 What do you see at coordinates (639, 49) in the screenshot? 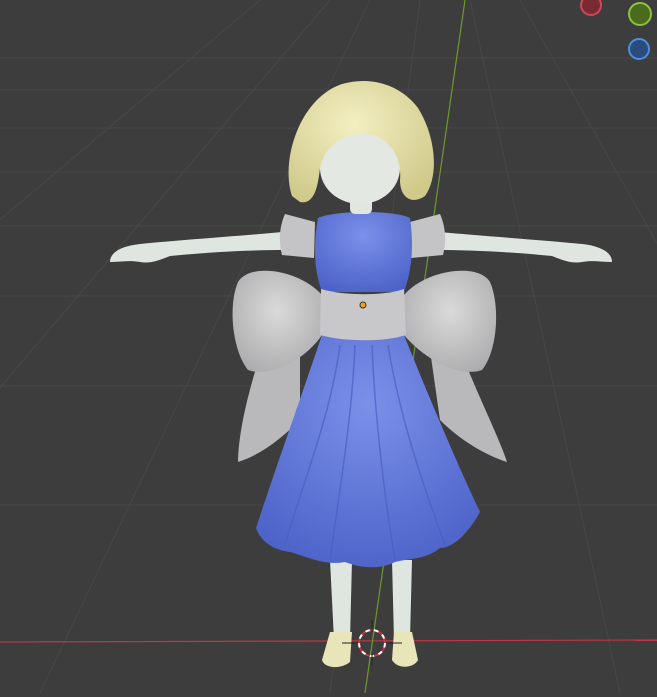
I see `gizmo-z-axis-icon` at bounding box center [639, 49].